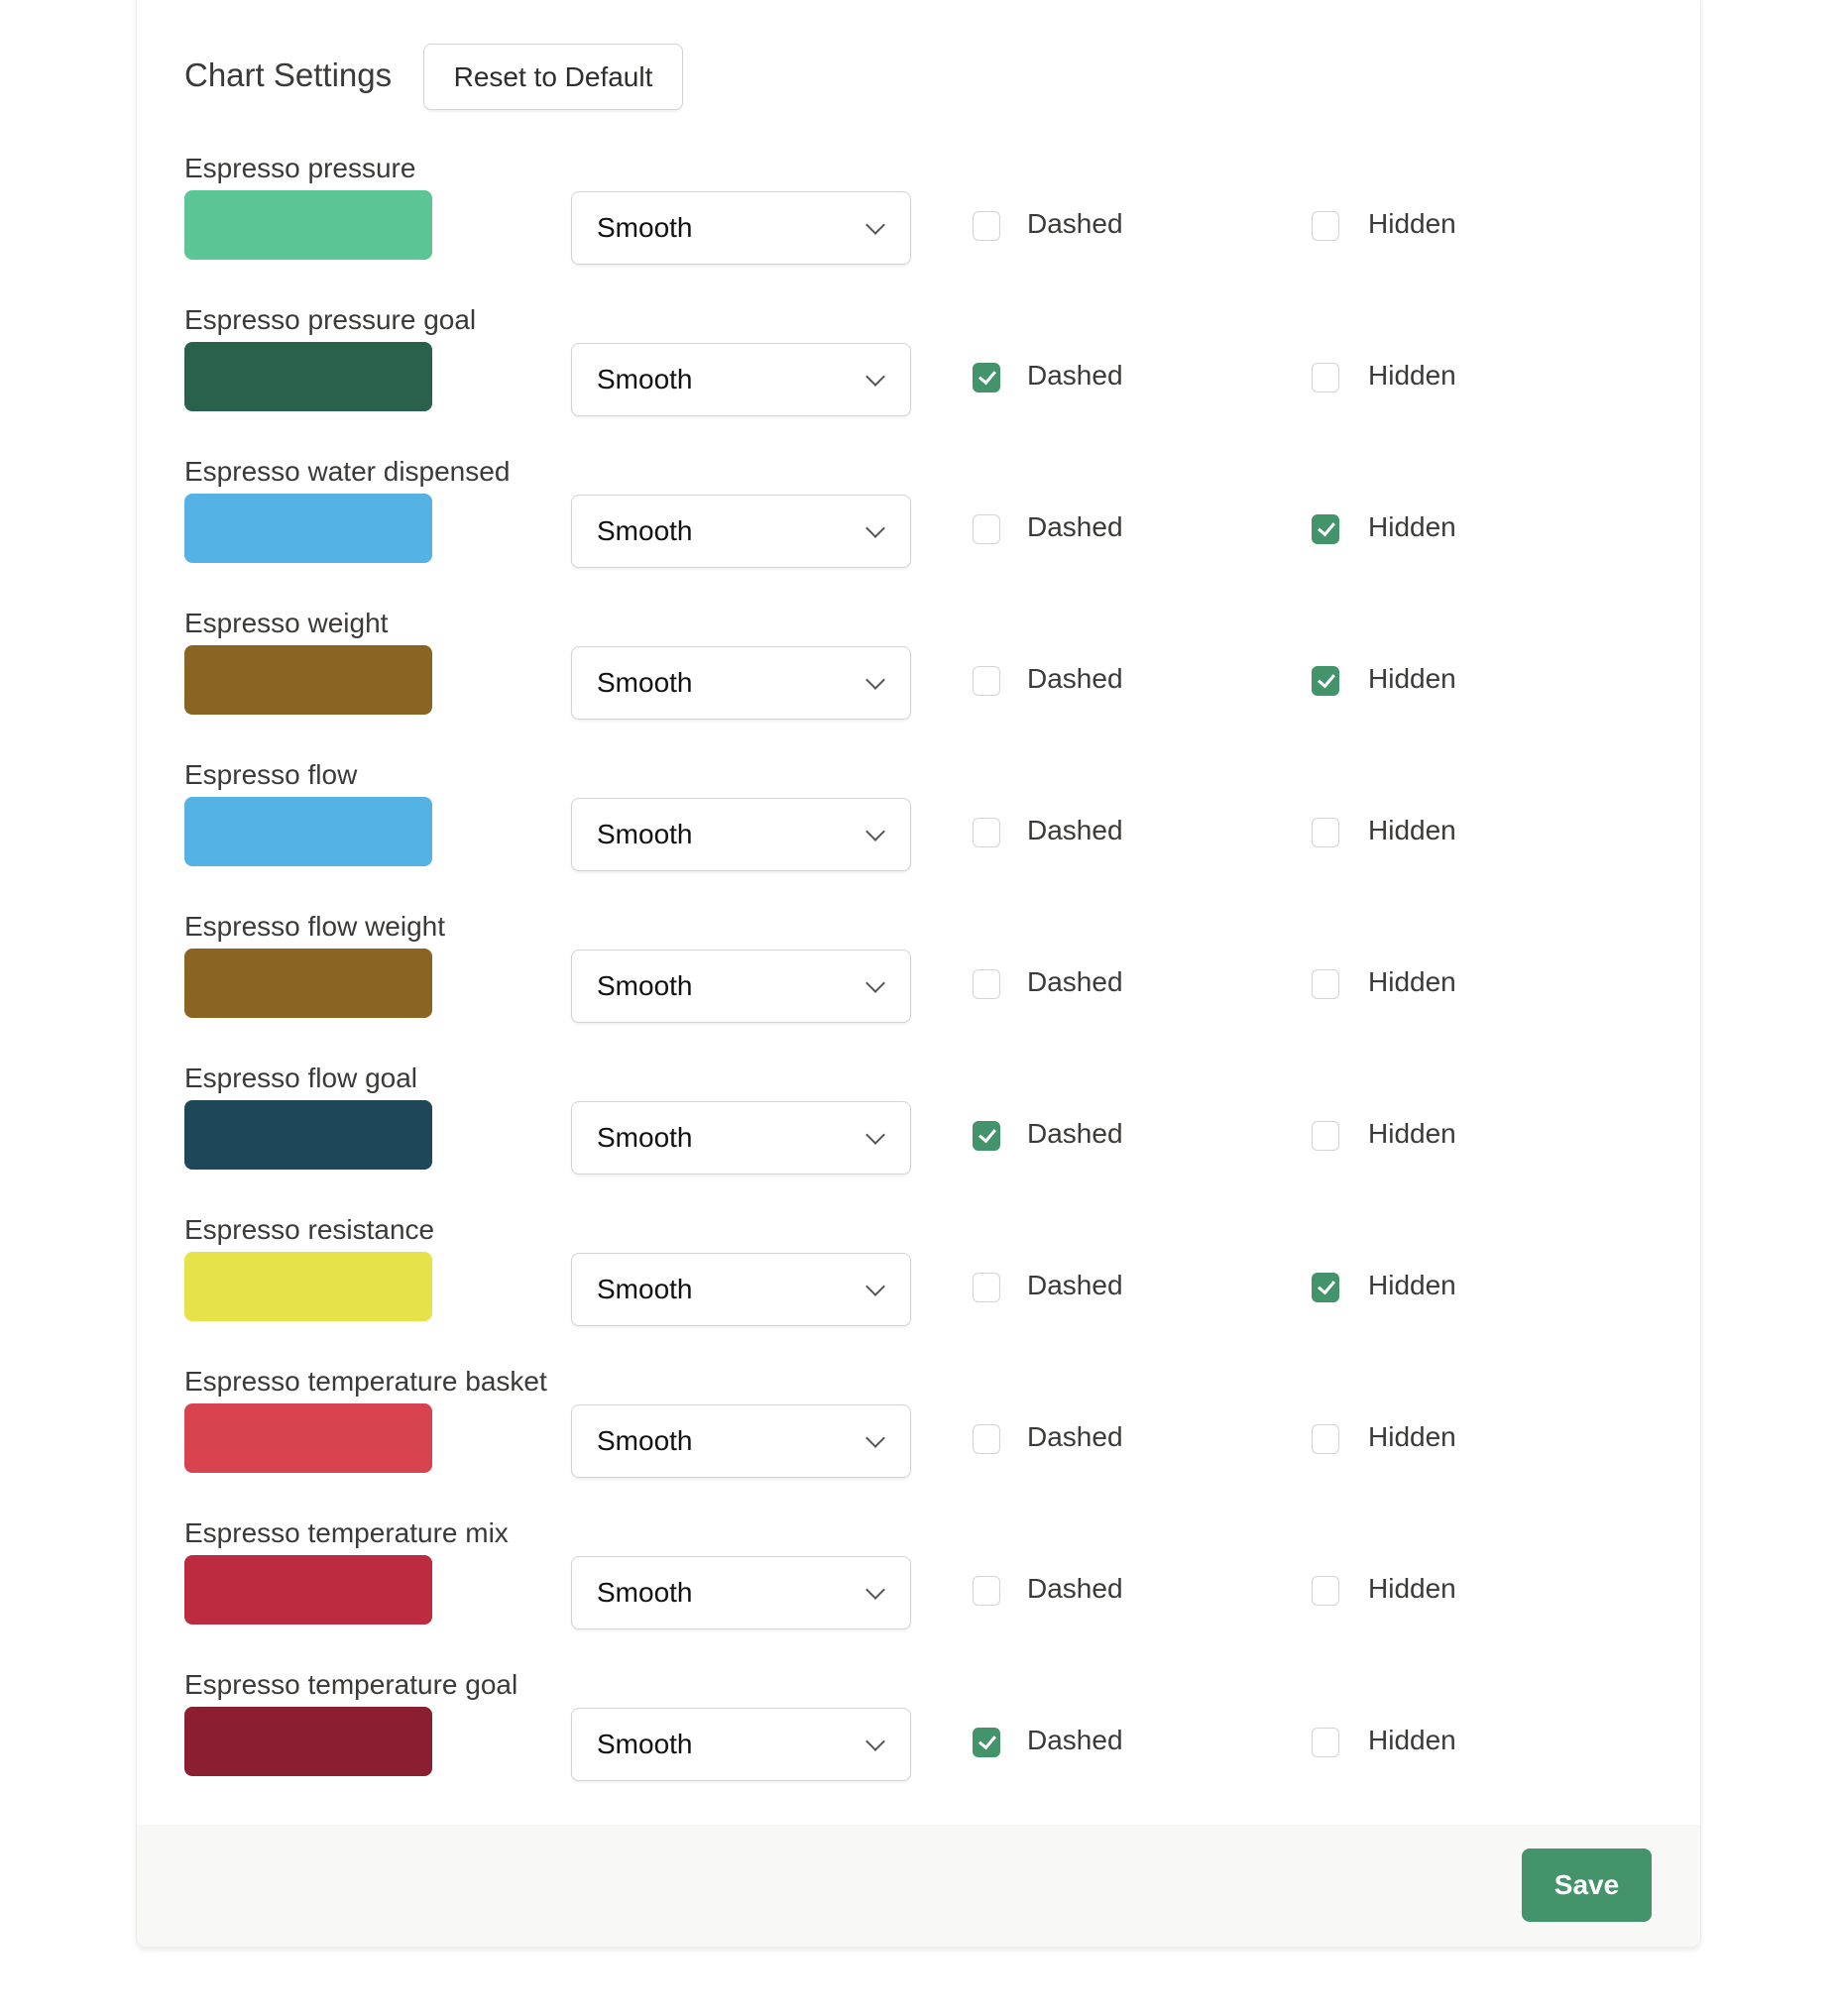  What do you see at coordinates (330, 319) in the screenshot?
I see `series-label: Espresso pressure goal` at bounding box center [330, 319].